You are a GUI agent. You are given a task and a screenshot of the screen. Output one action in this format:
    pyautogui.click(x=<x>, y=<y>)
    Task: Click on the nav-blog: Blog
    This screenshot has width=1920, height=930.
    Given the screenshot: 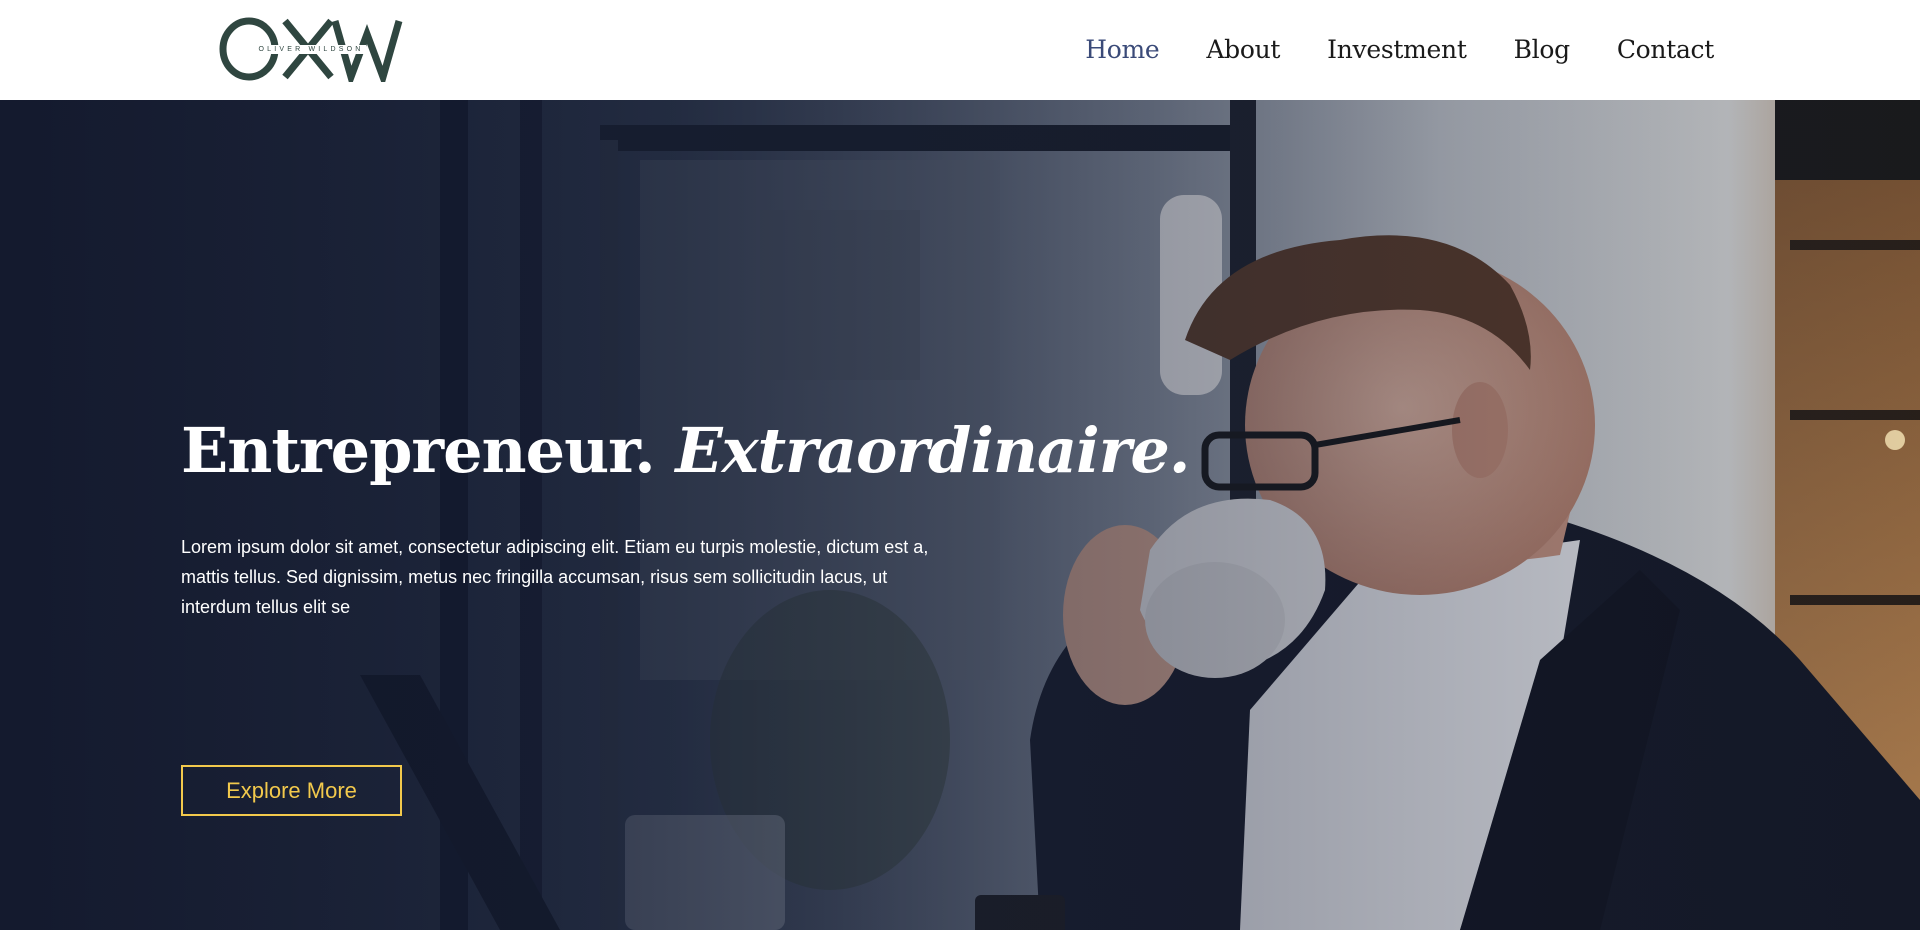 What is the action you would take?
    pyautogui.click(x=1542, y=50)
    